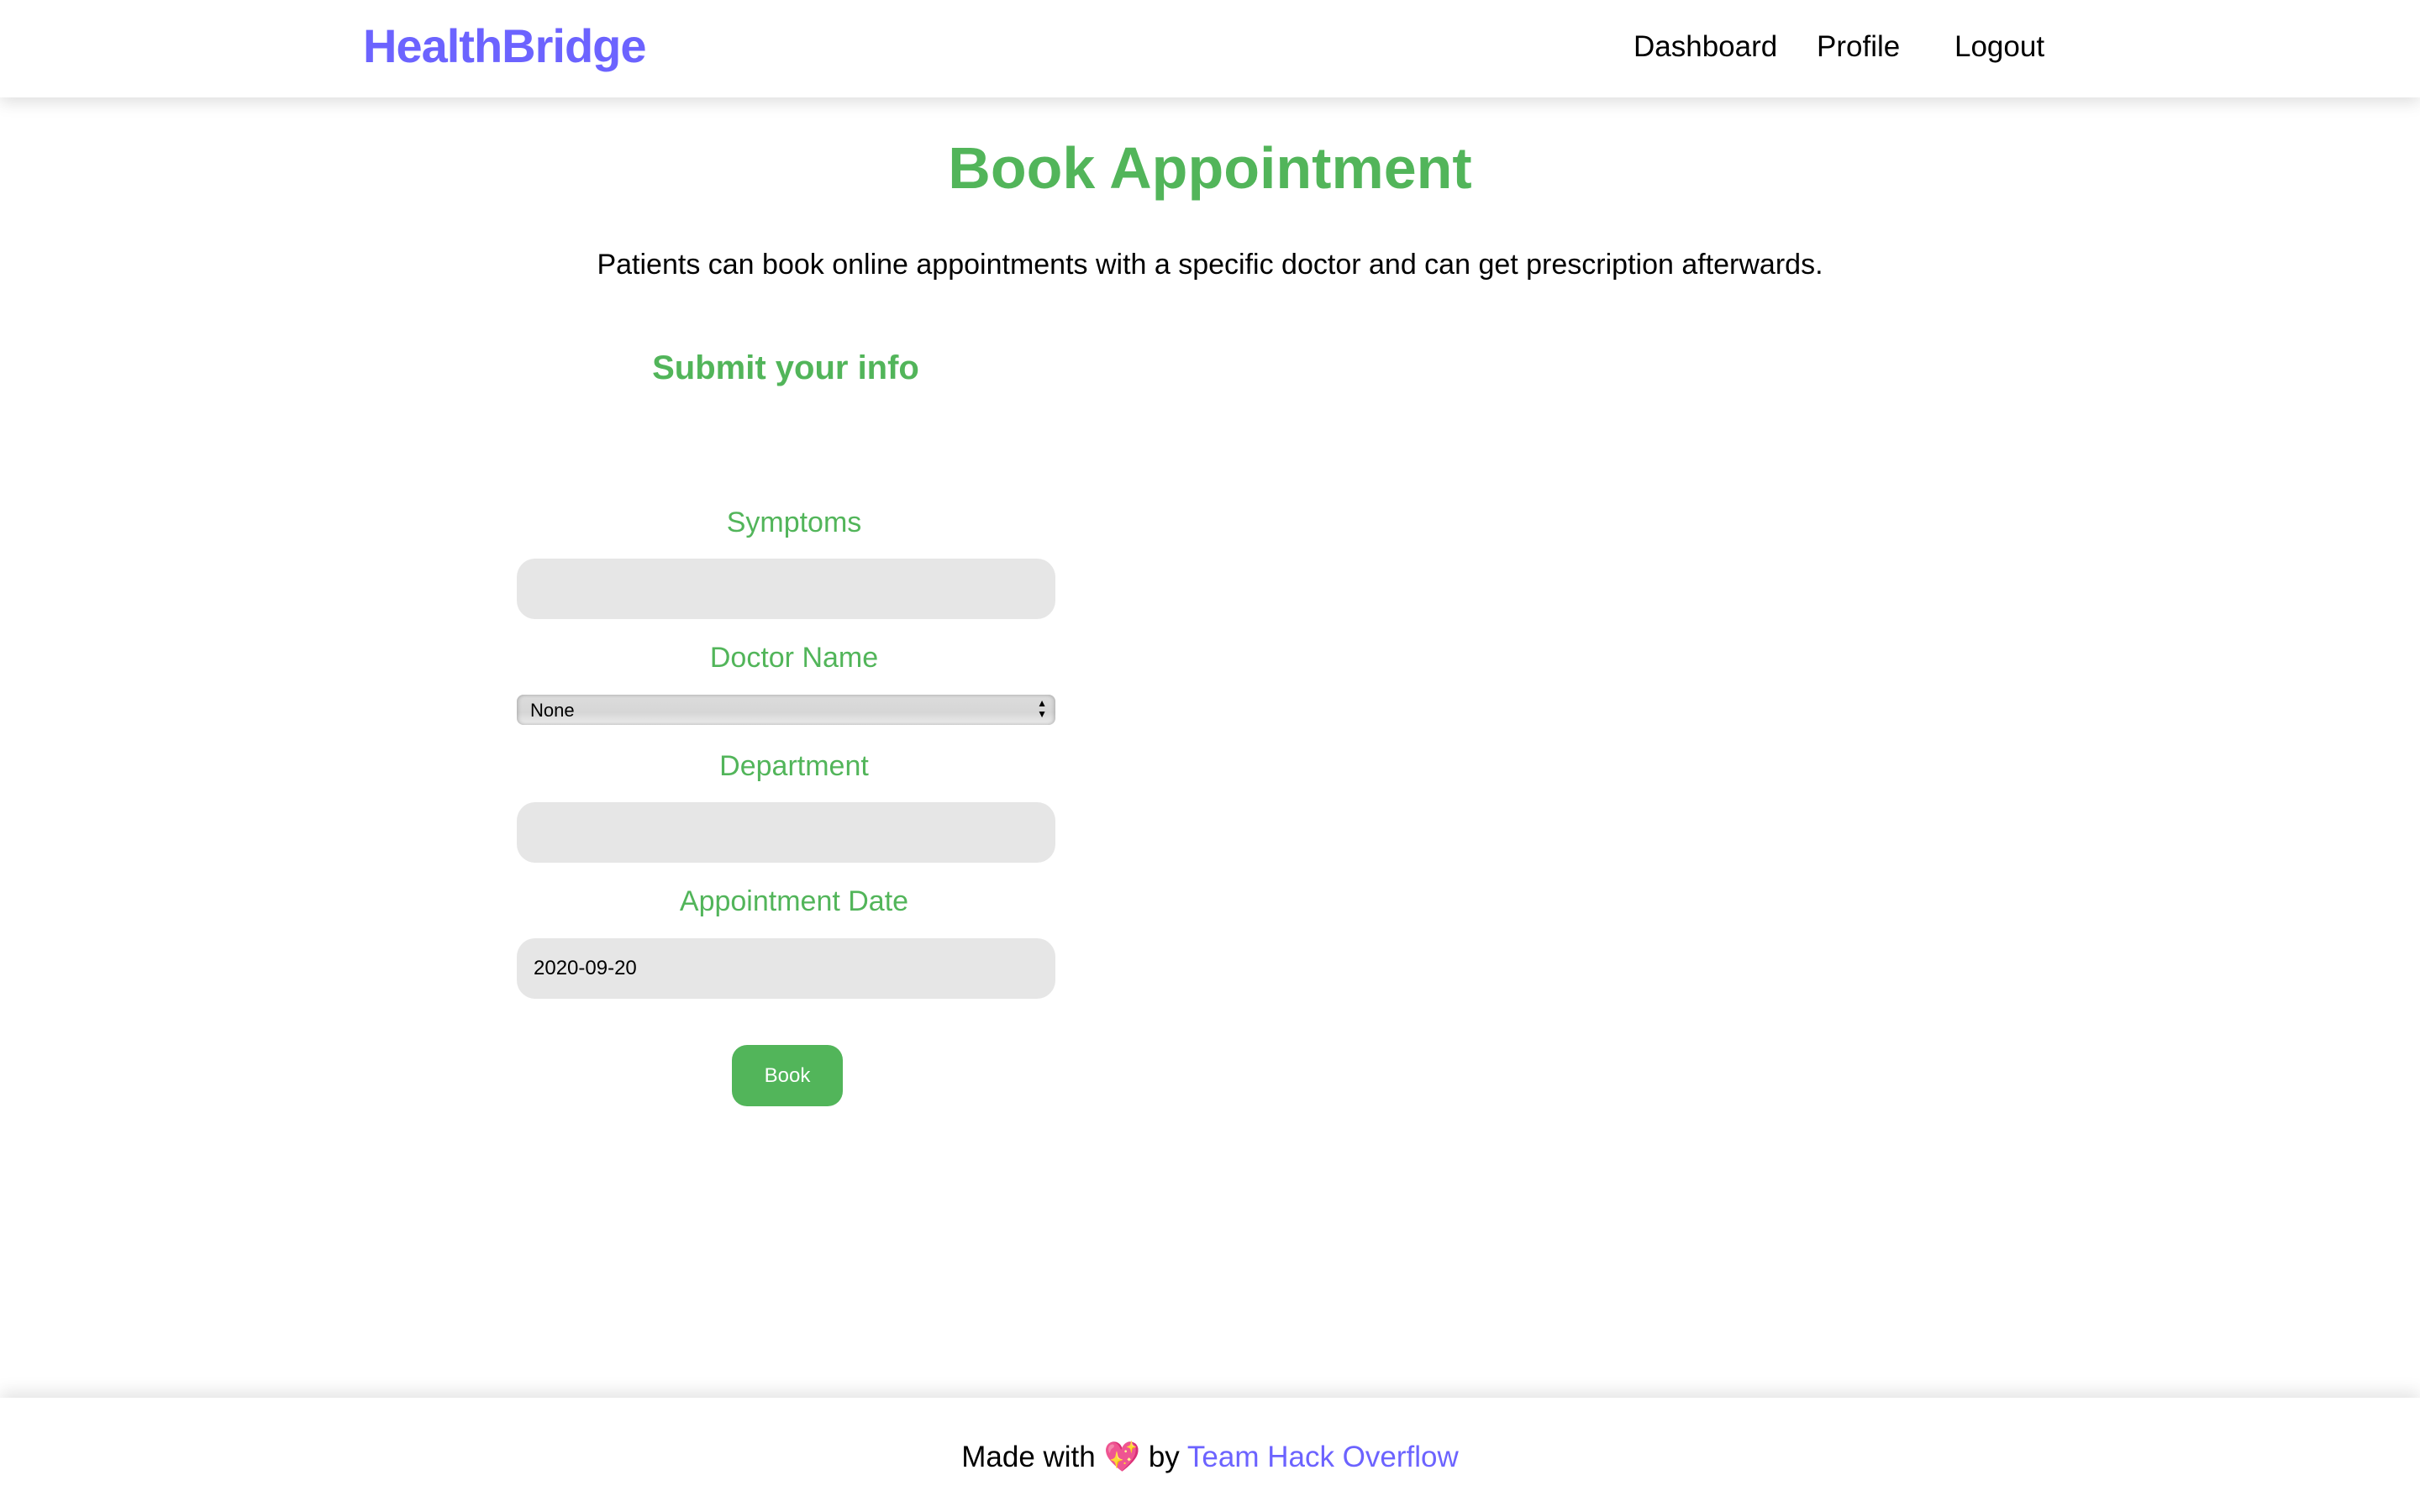  What do you see at coordinates (1042, 708) in the screenshot?
I see `select-arrows-icon: ▲ ▼` at bounding box center [1042, 708].